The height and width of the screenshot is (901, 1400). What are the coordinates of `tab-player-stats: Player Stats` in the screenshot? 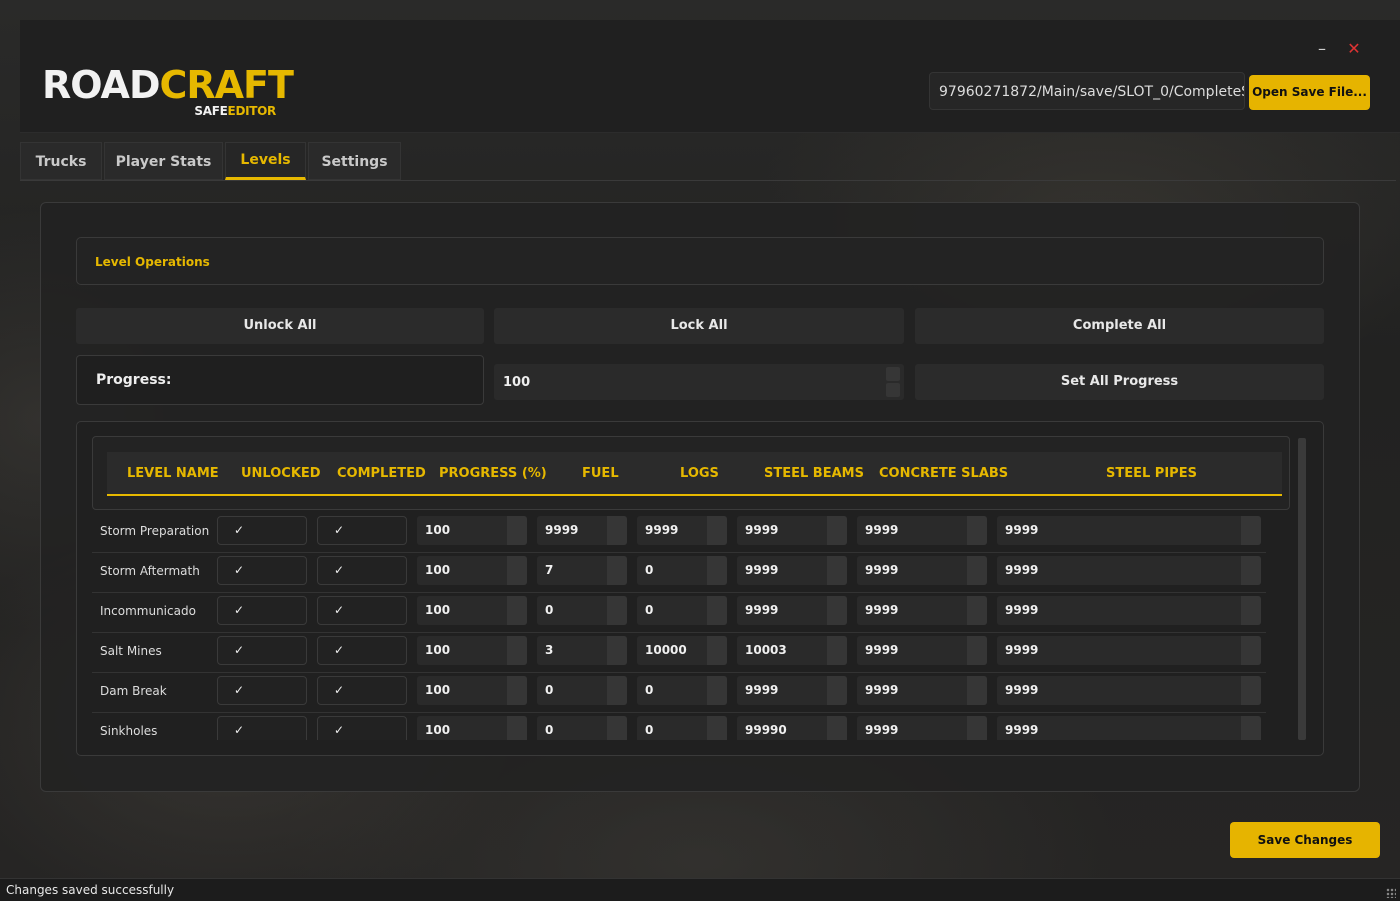 It's located at (163, 161).